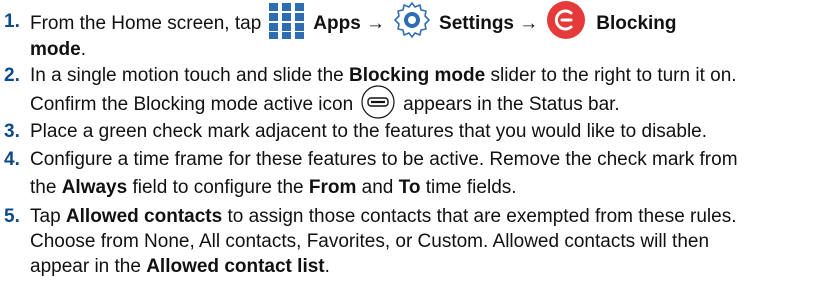  Describe the element at coordinates (12, 75) in the screenshot. I see `step-number: 2.` at that location.